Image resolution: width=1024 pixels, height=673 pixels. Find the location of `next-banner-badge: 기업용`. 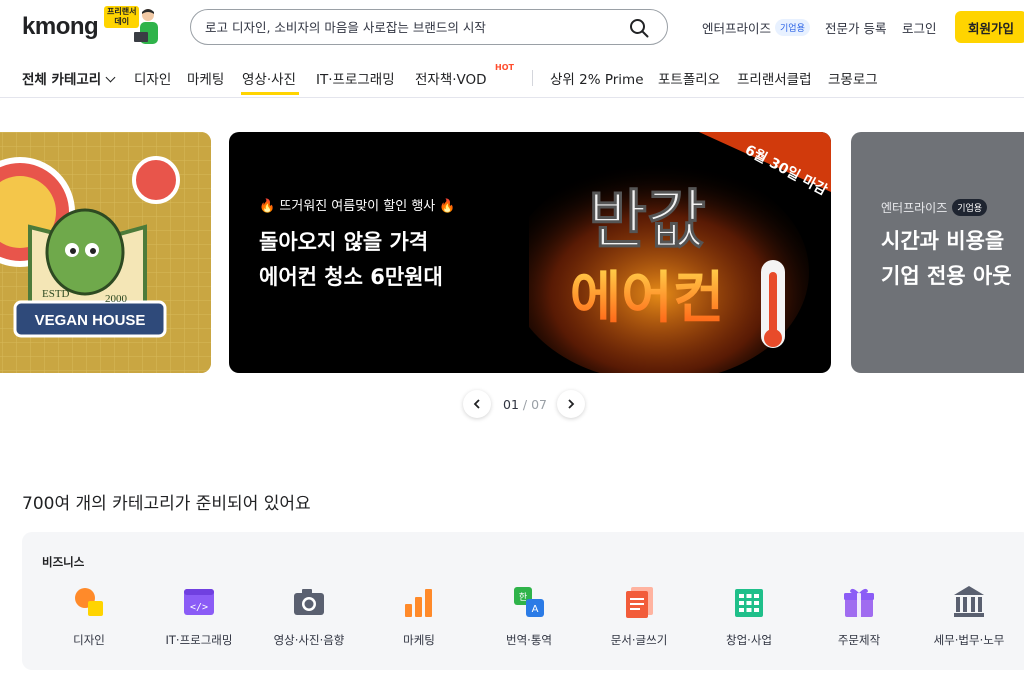

next-banner-badge: 기업용 is located at coordinates (970, 207).